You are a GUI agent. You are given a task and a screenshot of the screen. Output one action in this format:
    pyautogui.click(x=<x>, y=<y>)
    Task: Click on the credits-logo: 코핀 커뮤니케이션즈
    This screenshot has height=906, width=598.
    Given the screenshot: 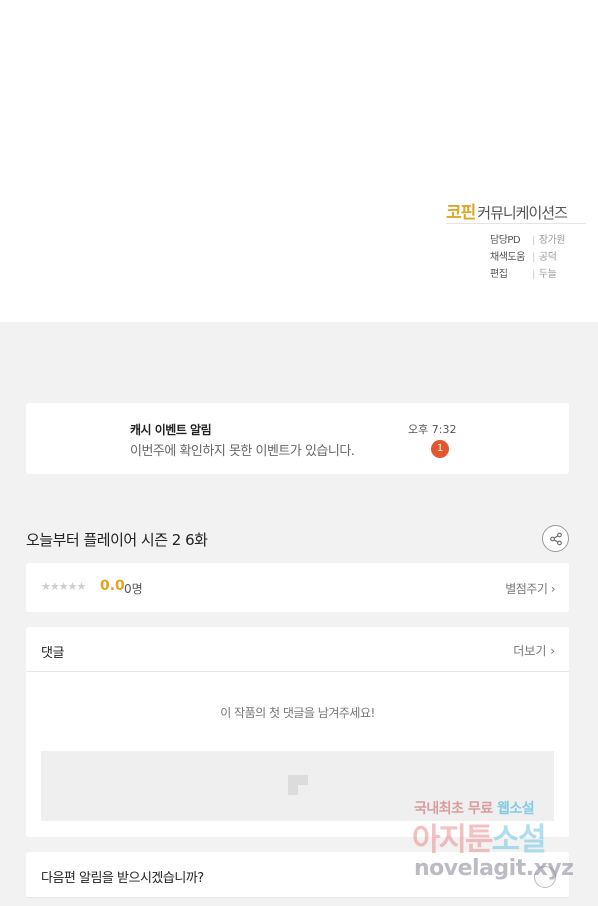 What is the action you would take?
    pyautogui.click(x=516, y=211)
    